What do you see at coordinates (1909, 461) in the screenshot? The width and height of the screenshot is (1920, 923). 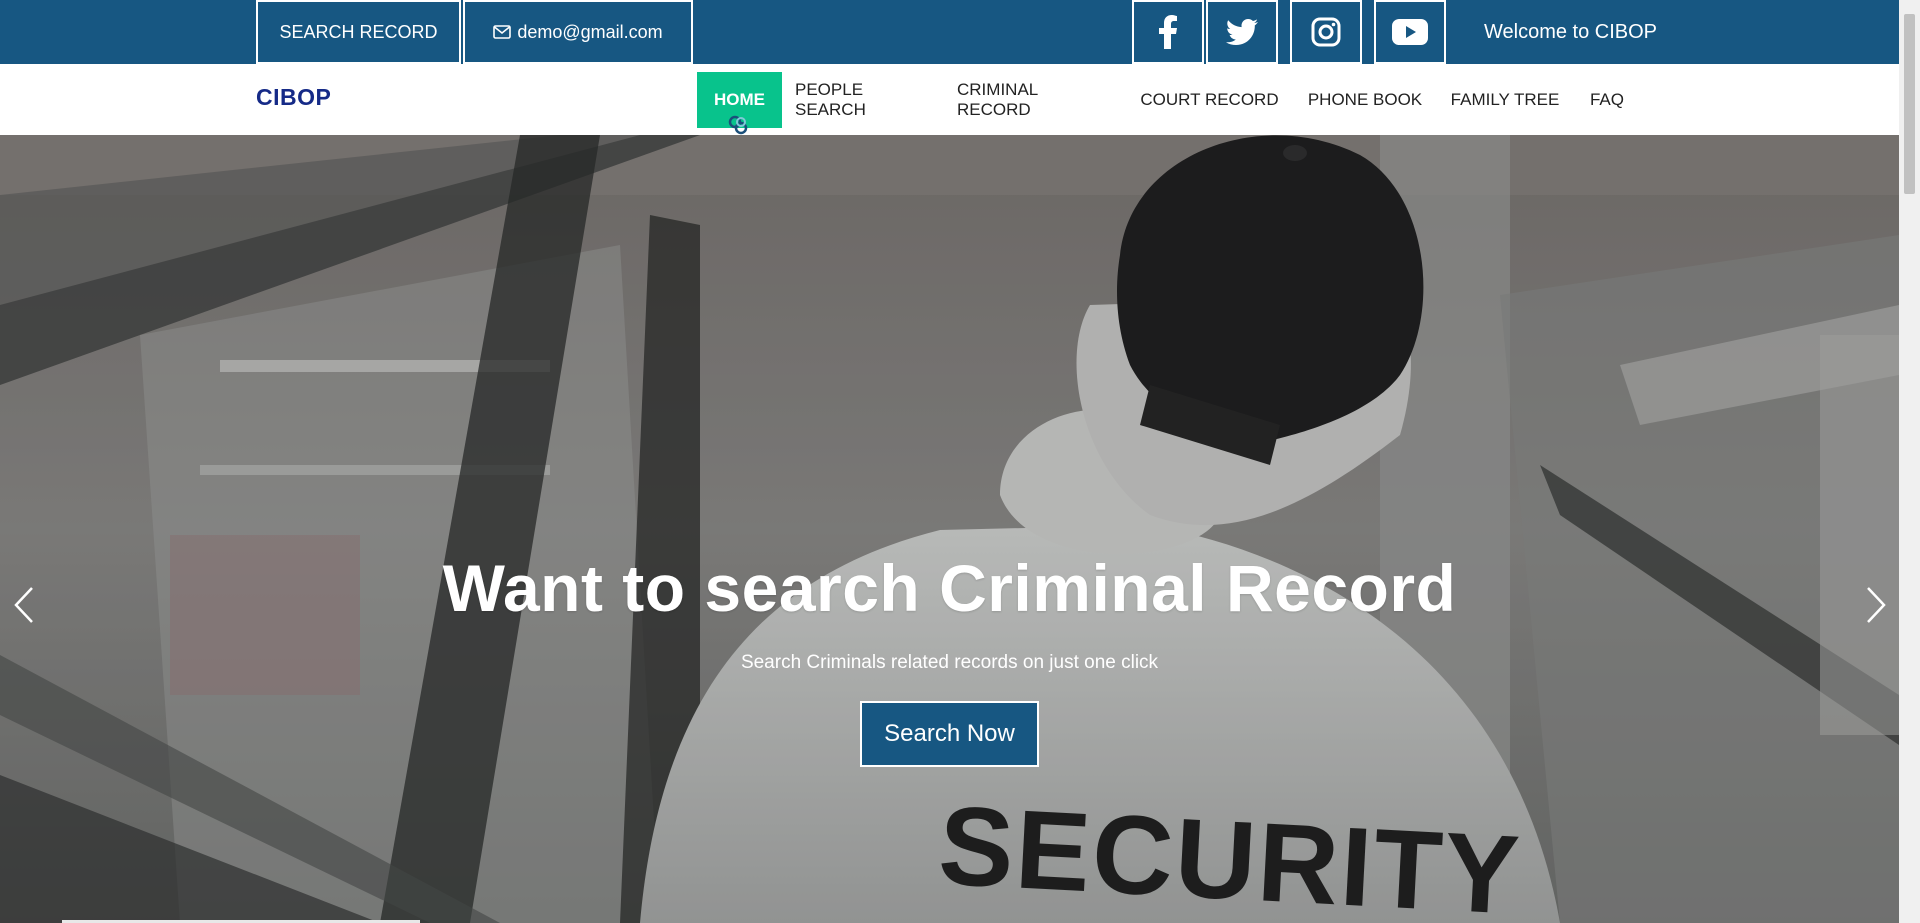 I see `page-scrollbar` at bounding box center [1909, 461].